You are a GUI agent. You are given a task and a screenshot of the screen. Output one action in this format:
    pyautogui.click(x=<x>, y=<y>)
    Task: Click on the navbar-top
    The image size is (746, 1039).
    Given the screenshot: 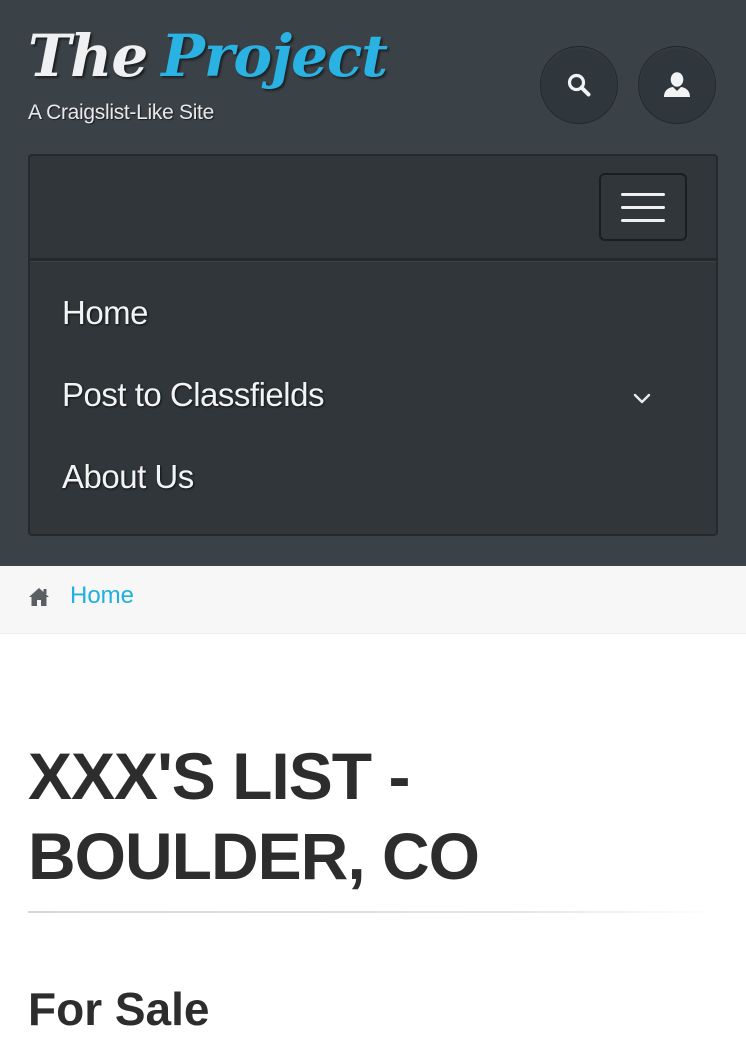 What is the action you would take?
    pyautogui.click(x=373, y=208)
    